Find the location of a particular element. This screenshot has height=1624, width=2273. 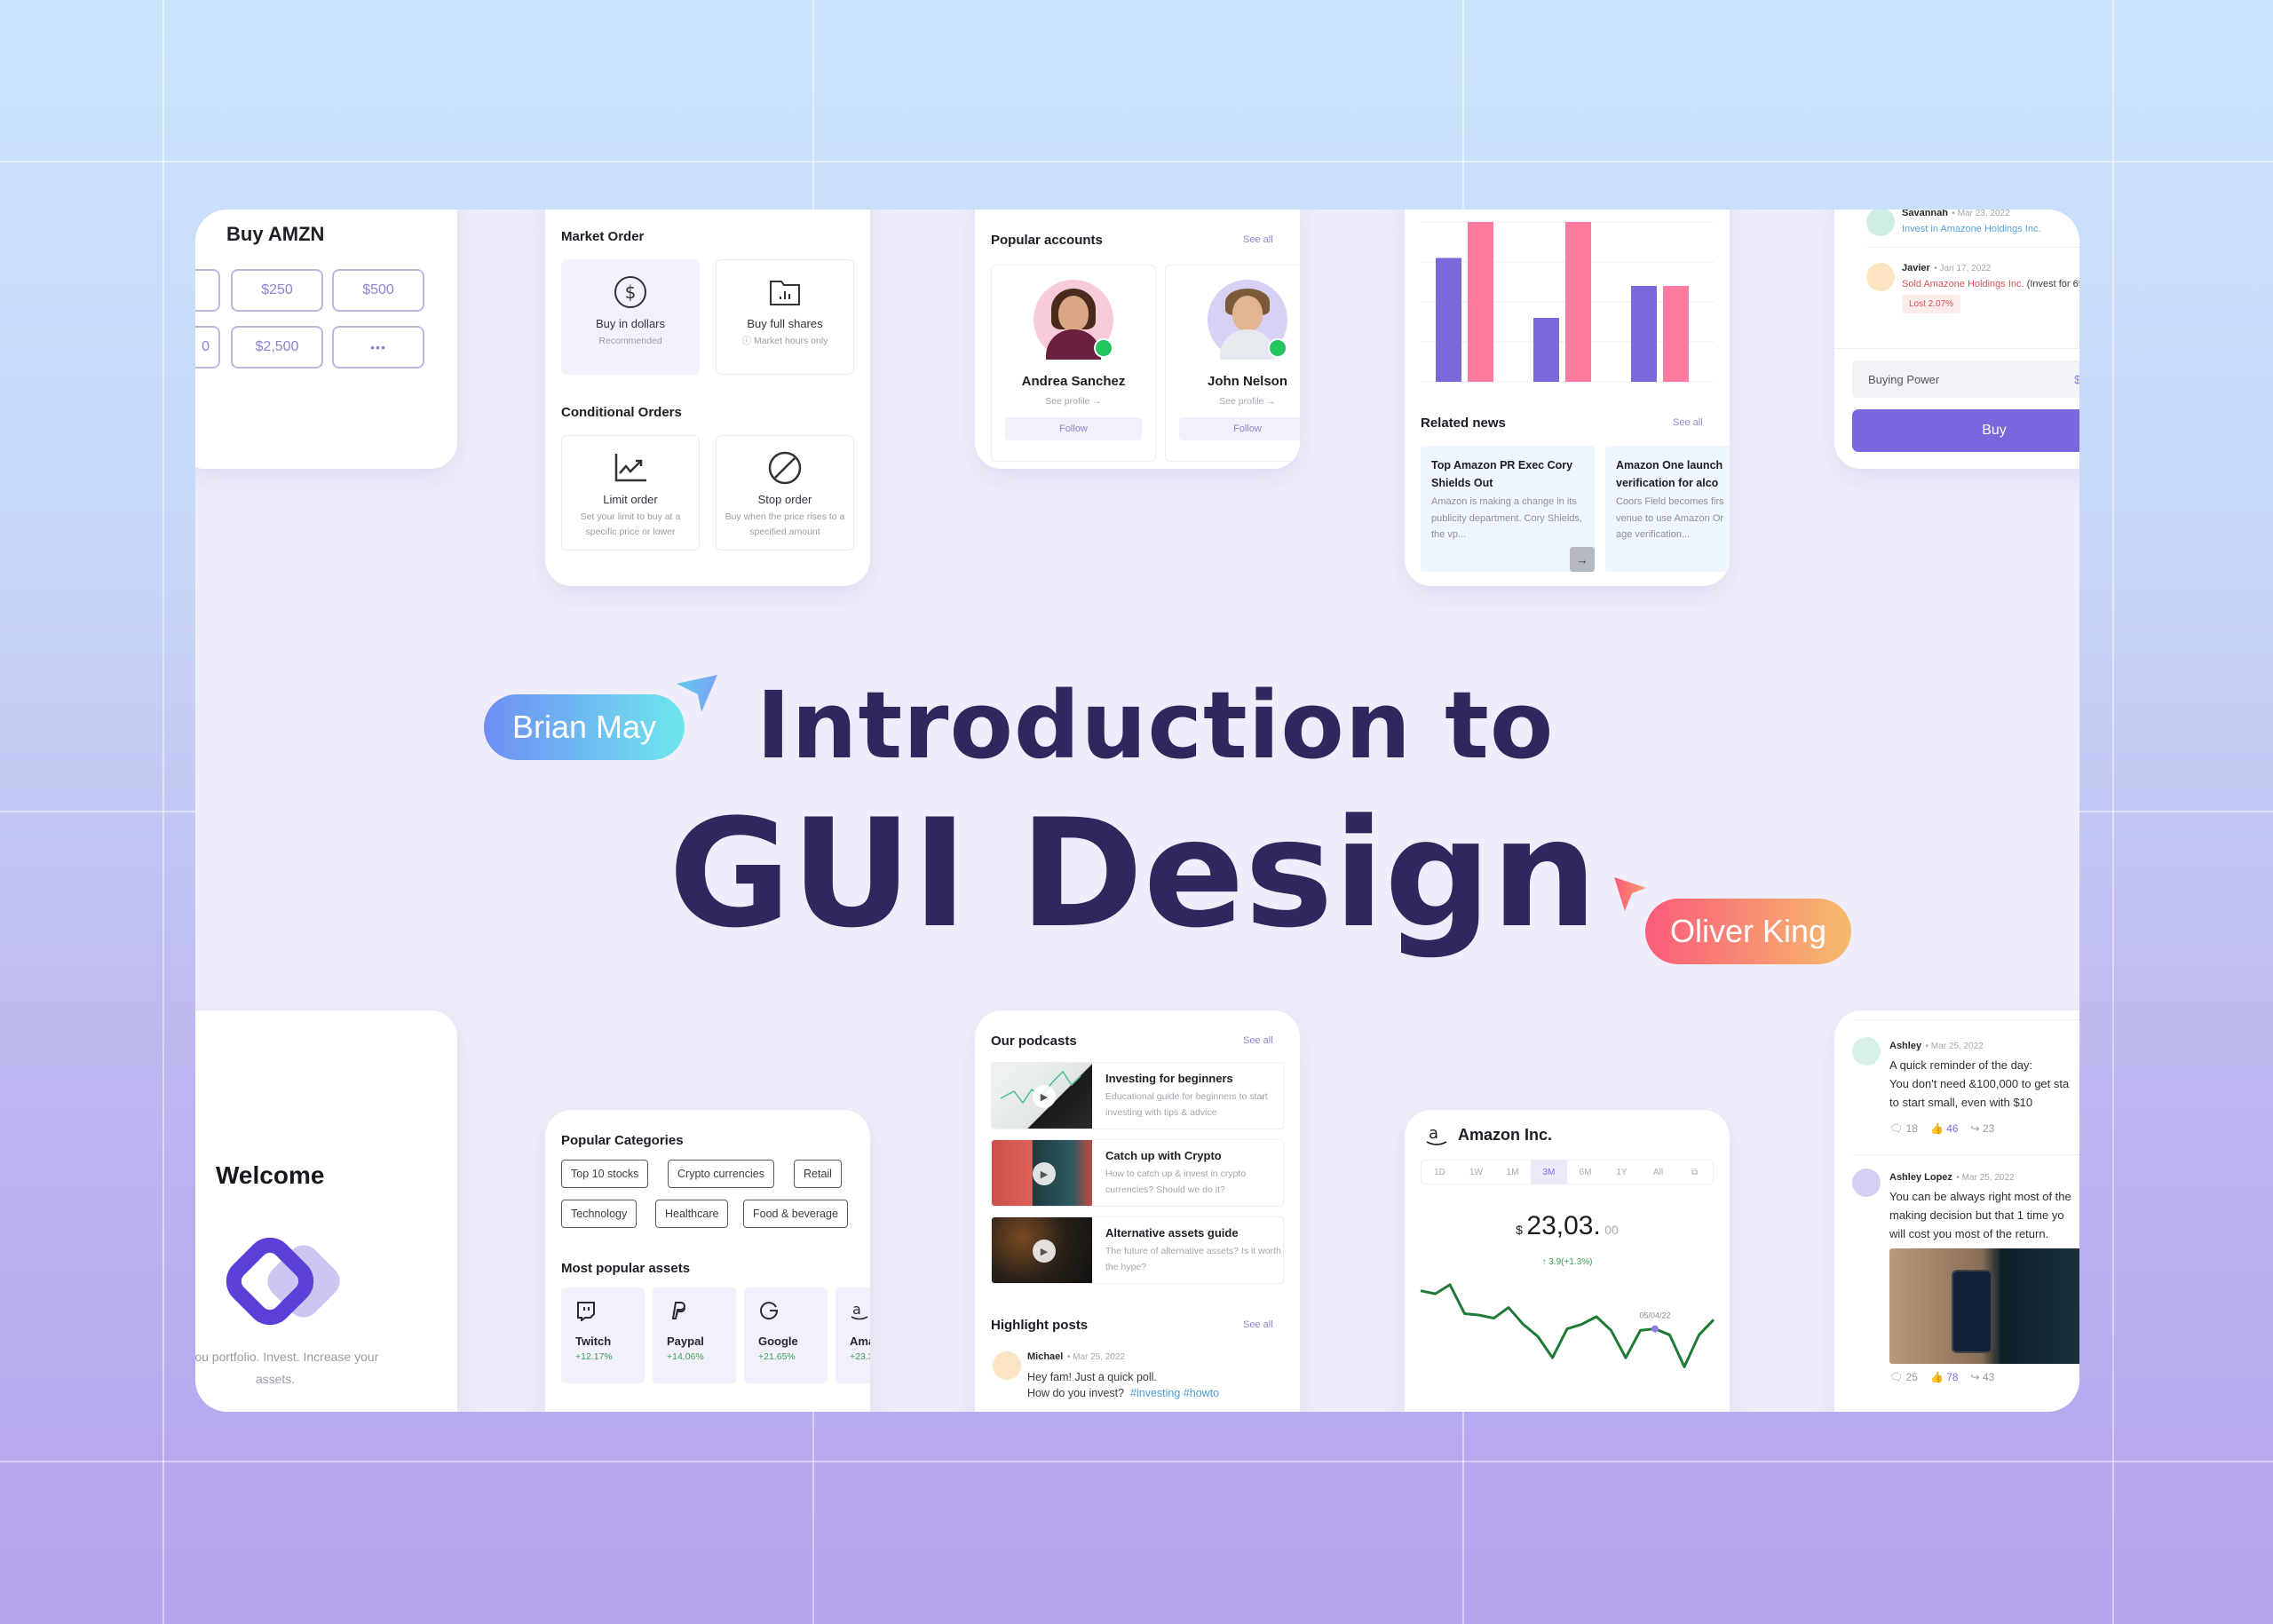

comment-count: 🗨 18 is located at coordinates (1904, 1128).